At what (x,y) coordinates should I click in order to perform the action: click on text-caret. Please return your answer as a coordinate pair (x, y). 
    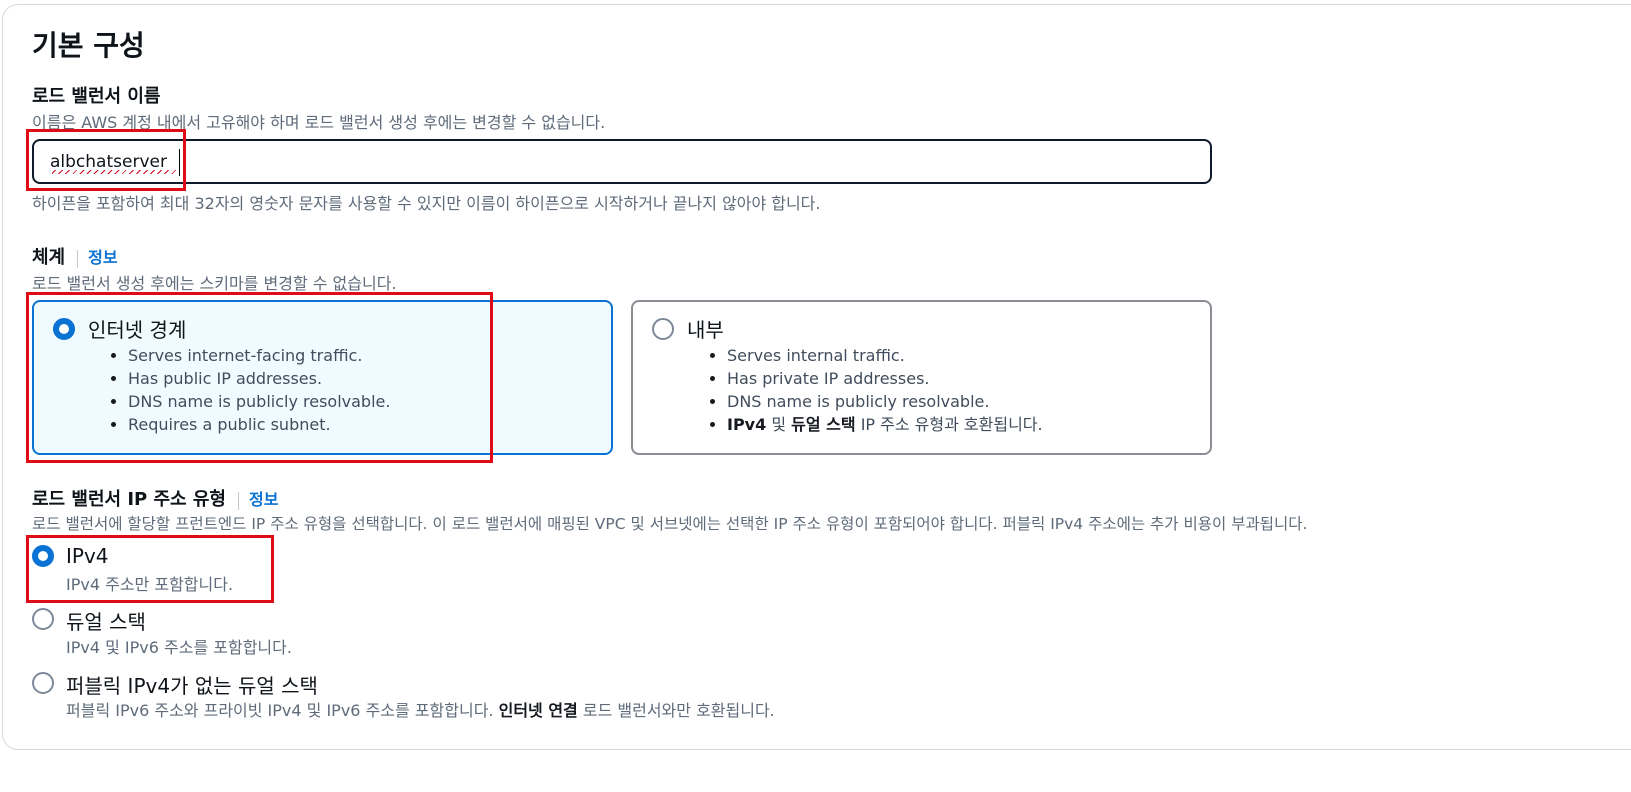
    Looking at the image, I should click on (179, 162).